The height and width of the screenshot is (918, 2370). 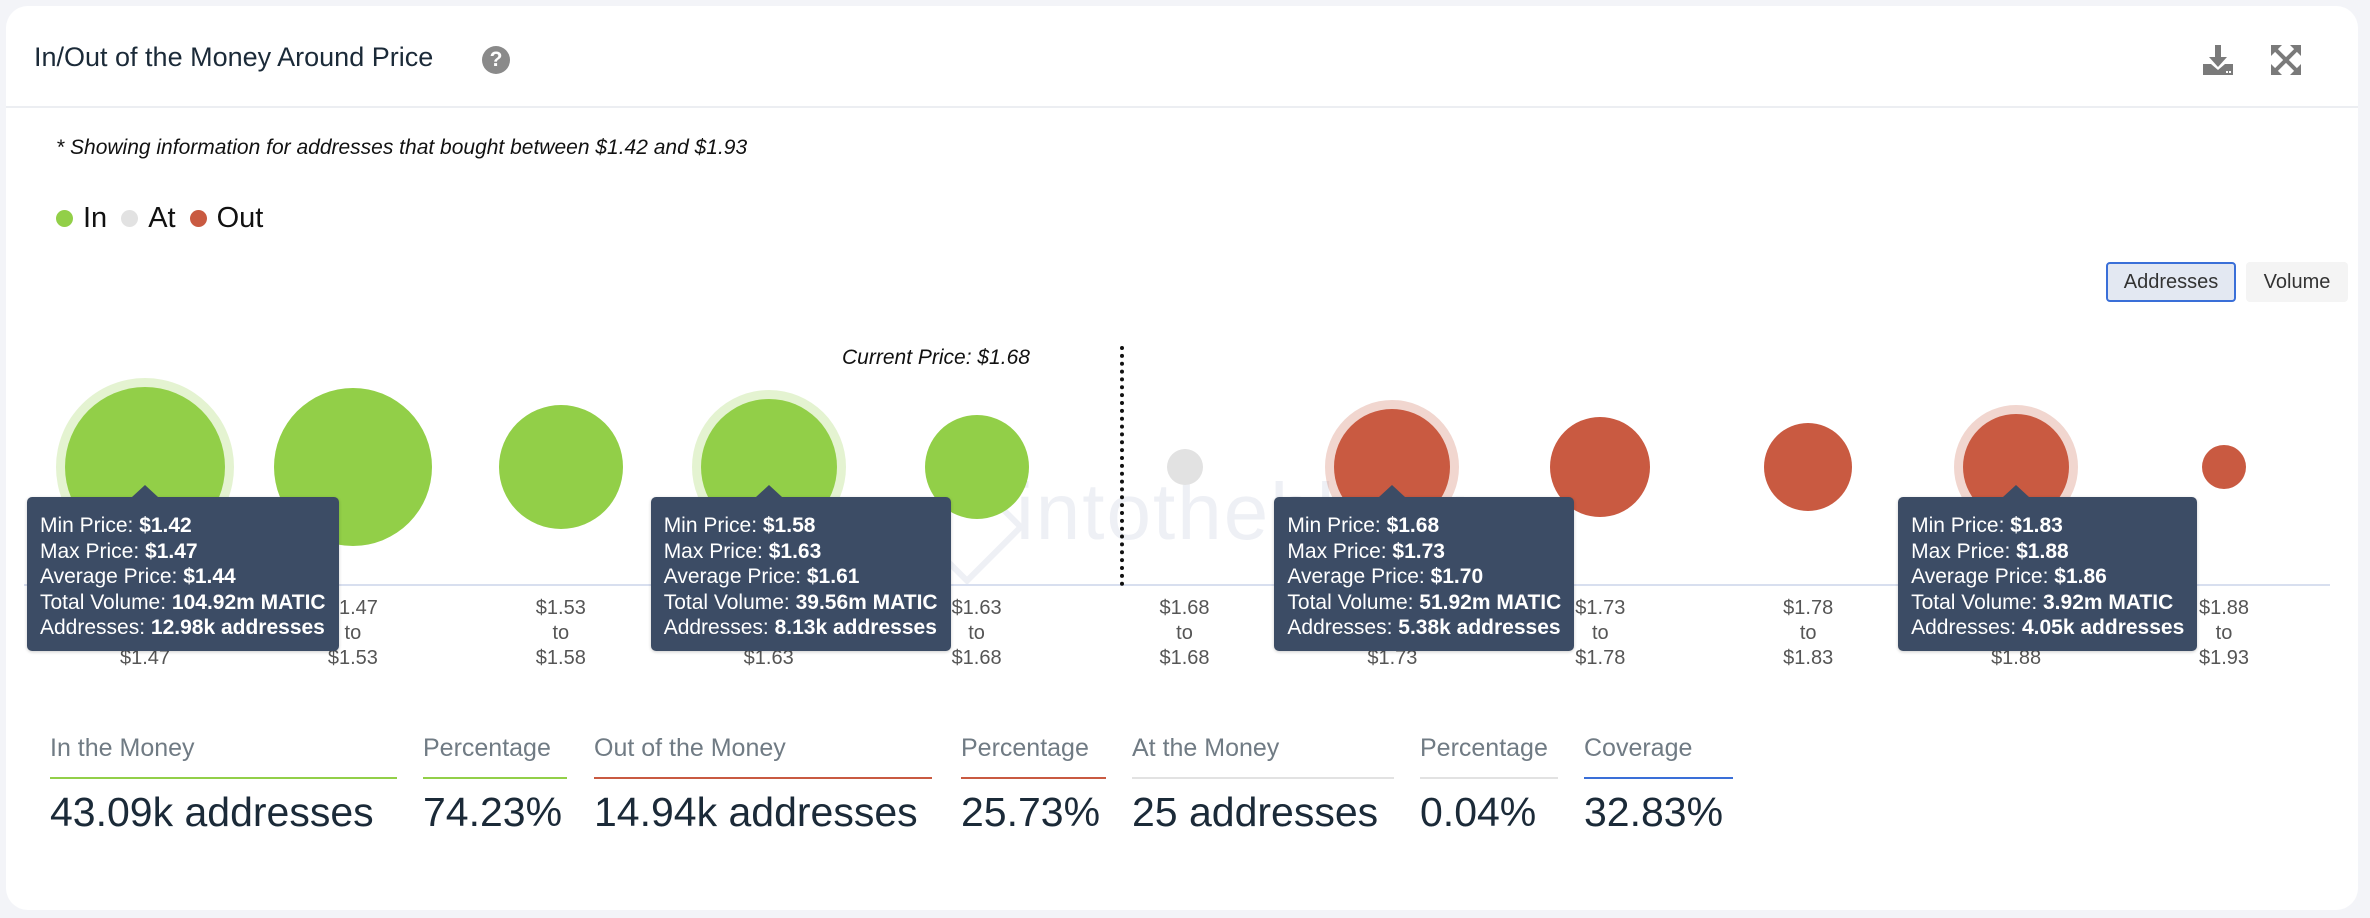 I want to click on stat-at-the-money: At the Money 25 addresses, so click(x=1263, y=785).